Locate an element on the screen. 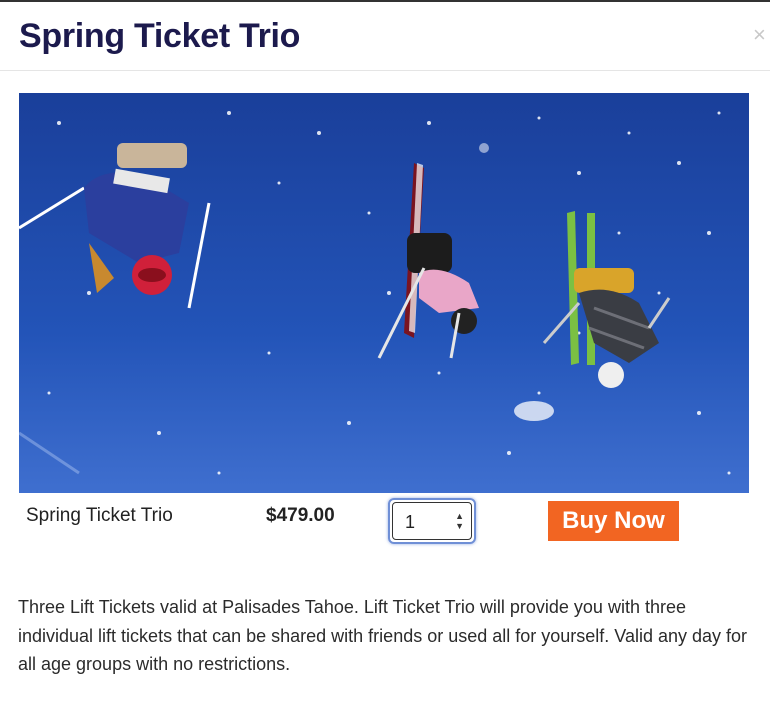  modal-header: Spring Ticket Trio × is located at coordinates (385, 36).